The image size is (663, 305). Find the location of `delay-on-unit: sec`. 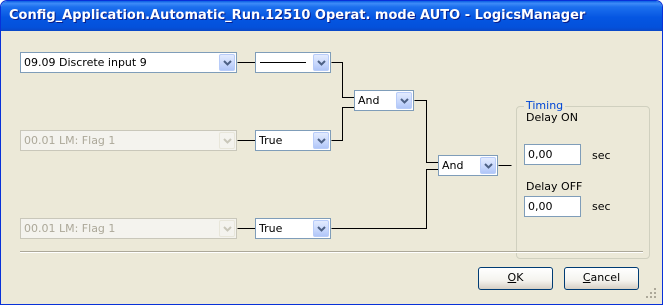

delay-on-unit: sec is located at coordinates (601, 155).